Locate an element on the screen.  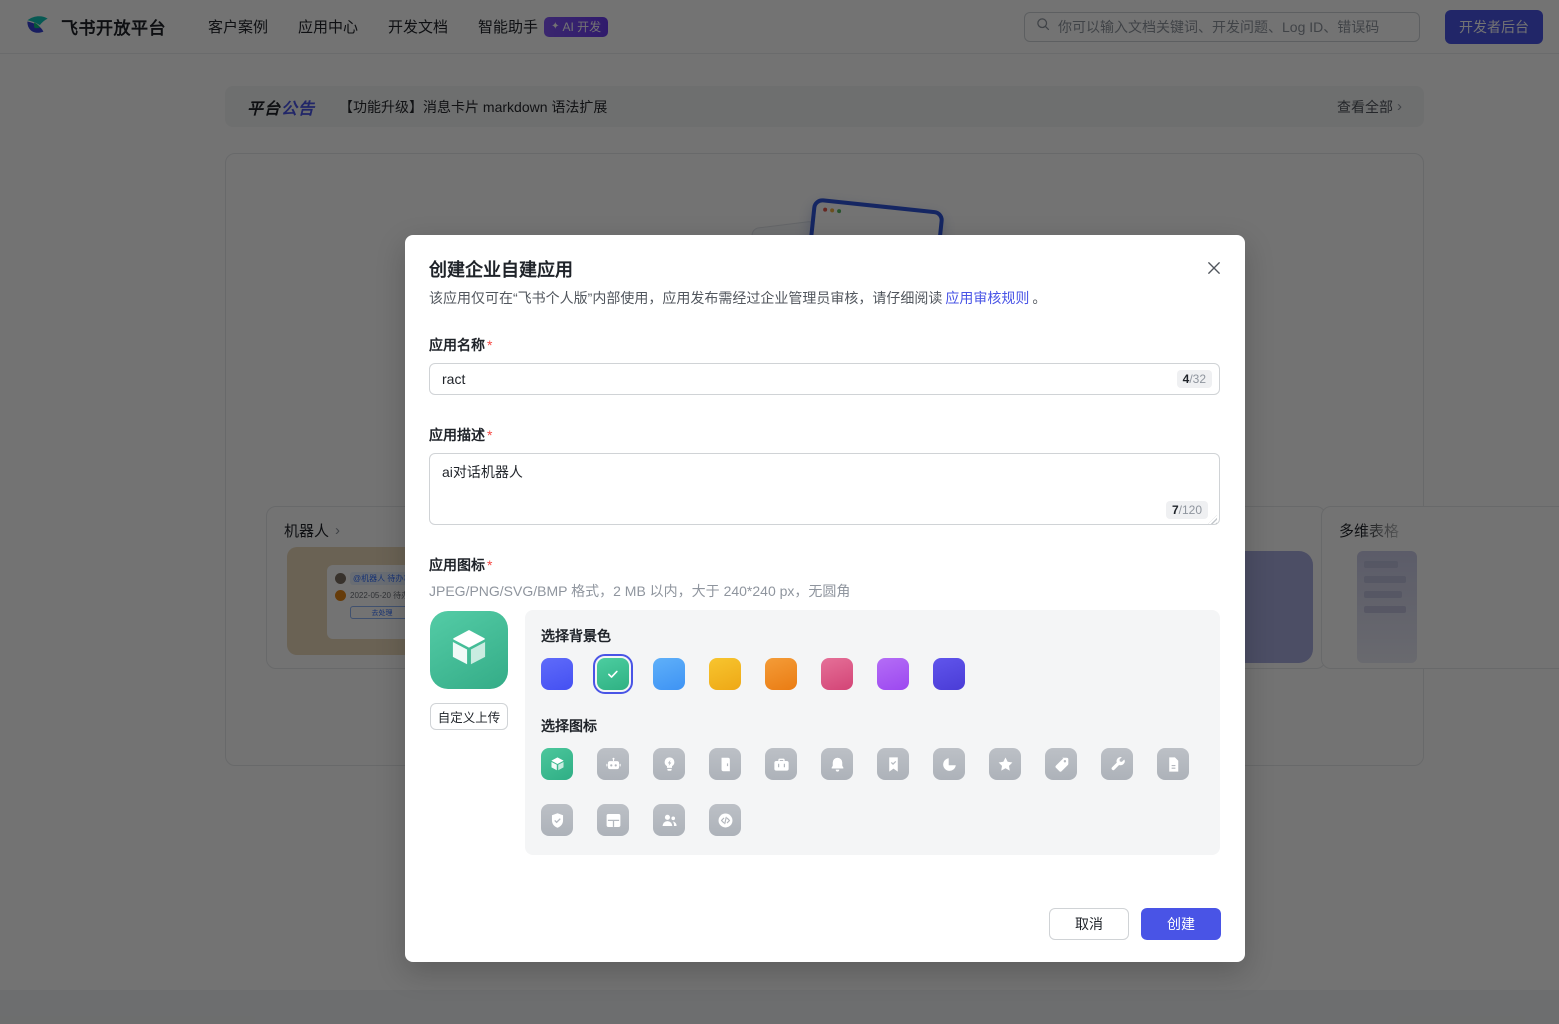
icon-option-star is located at coordinates (1005, 764).